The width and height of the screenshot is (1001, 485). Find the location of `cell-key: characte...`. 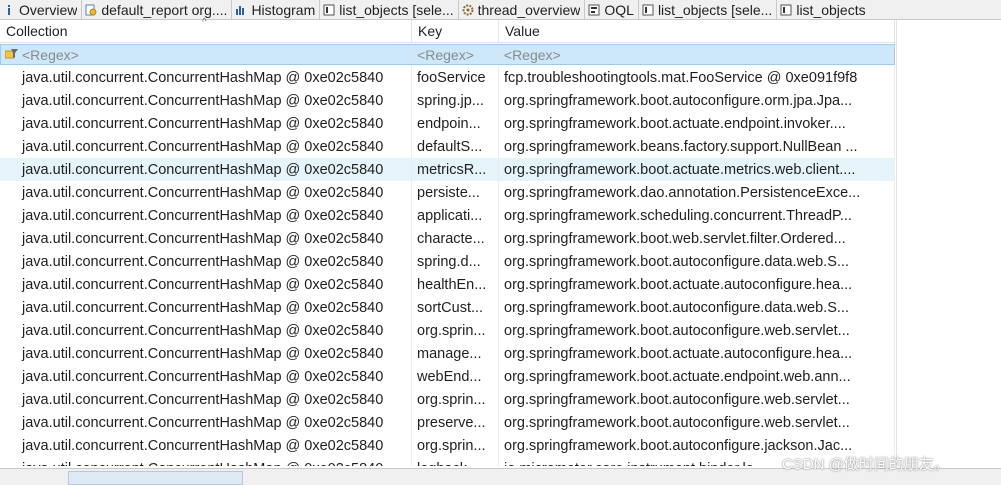

cell-key: characte... is located at coordinates (455, 238).